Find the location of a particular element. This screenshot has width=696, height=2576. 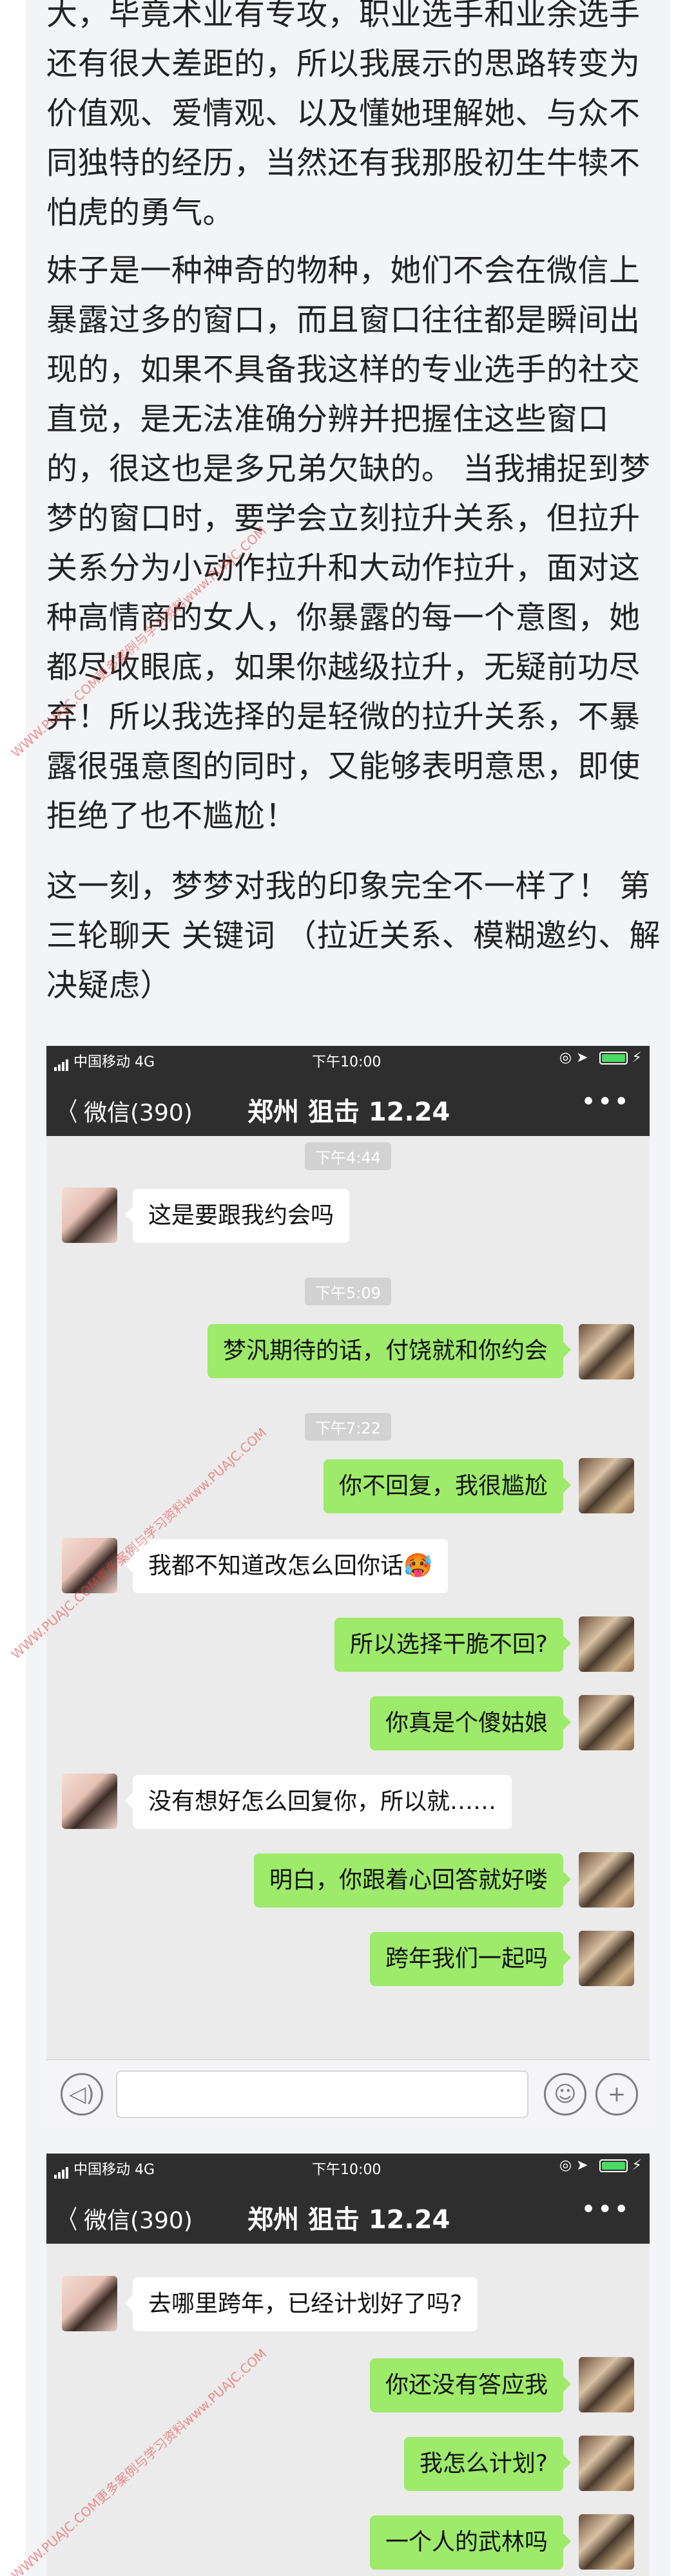

timestamp: 下午7:22 is located at coordinates (348, 1427).